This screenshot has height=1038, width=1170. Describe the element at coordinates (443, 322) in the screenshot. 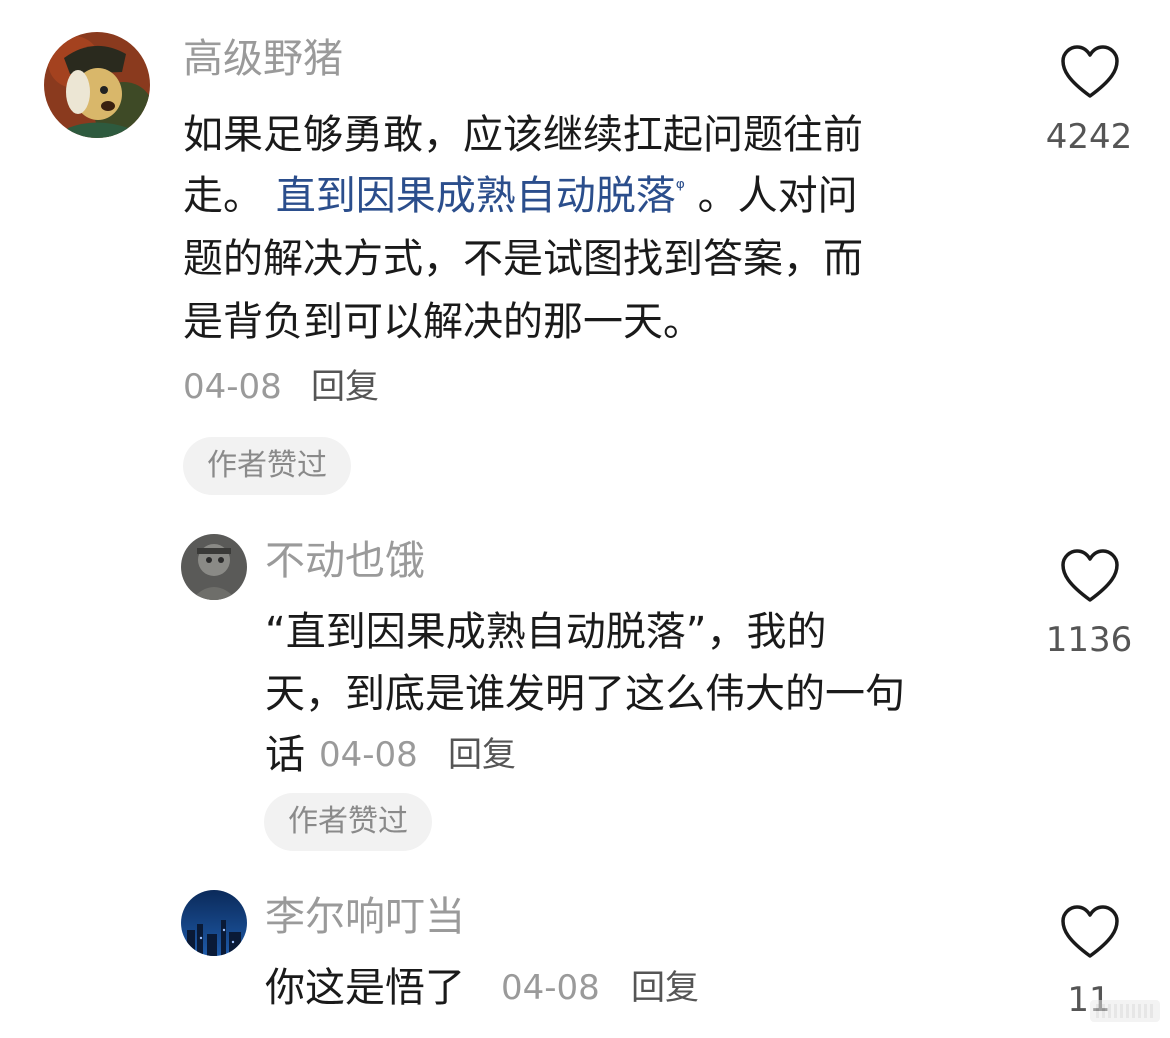

I see `comment-text-line: 是背负到可以解决的那一天。` at that location.